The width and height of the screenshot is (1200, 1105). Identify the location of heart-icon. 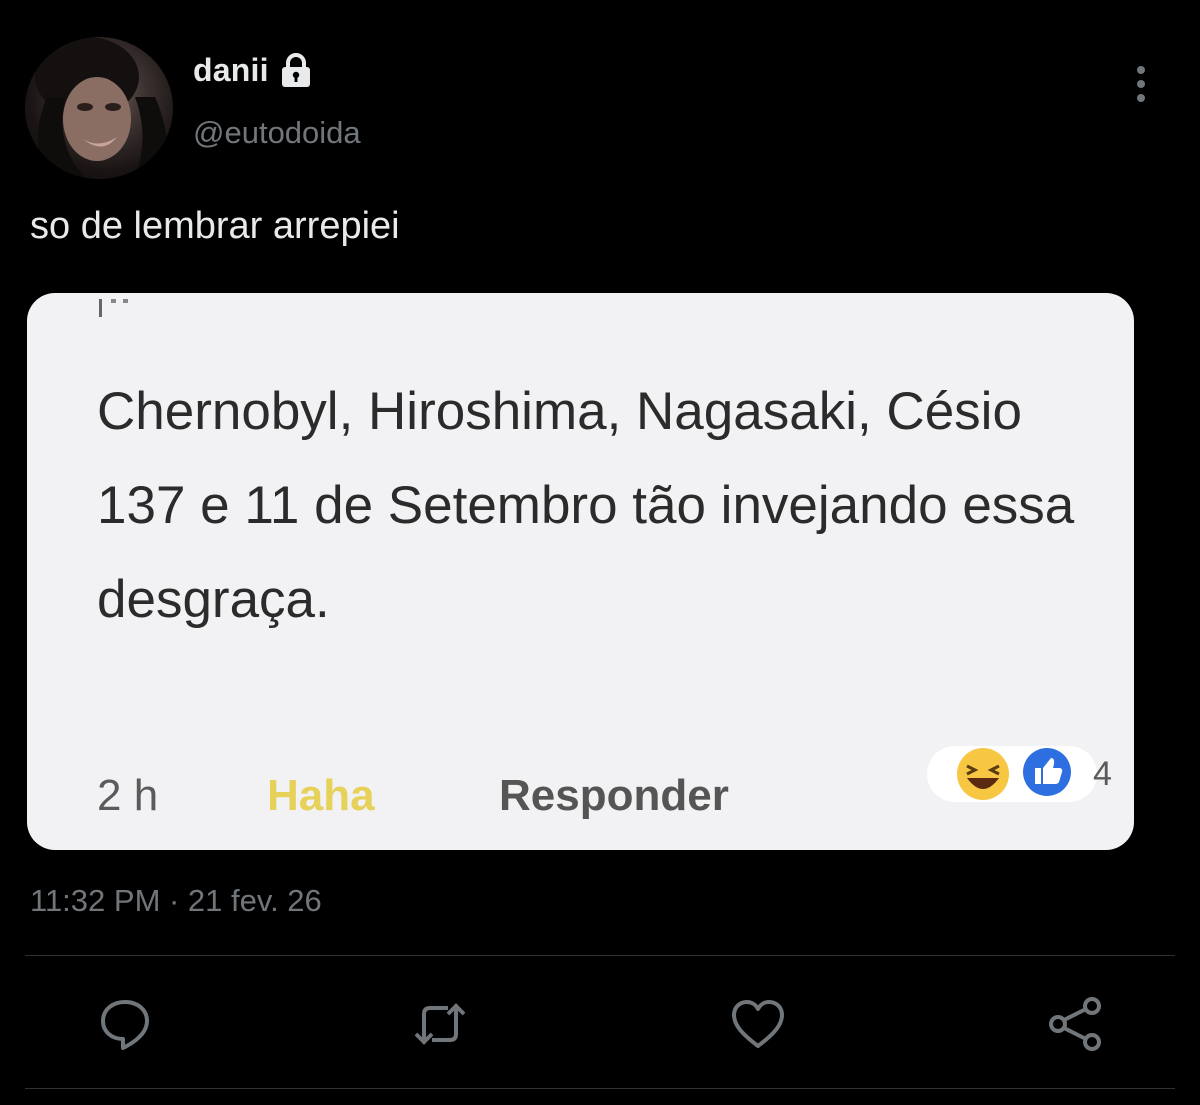
(758, 1024).